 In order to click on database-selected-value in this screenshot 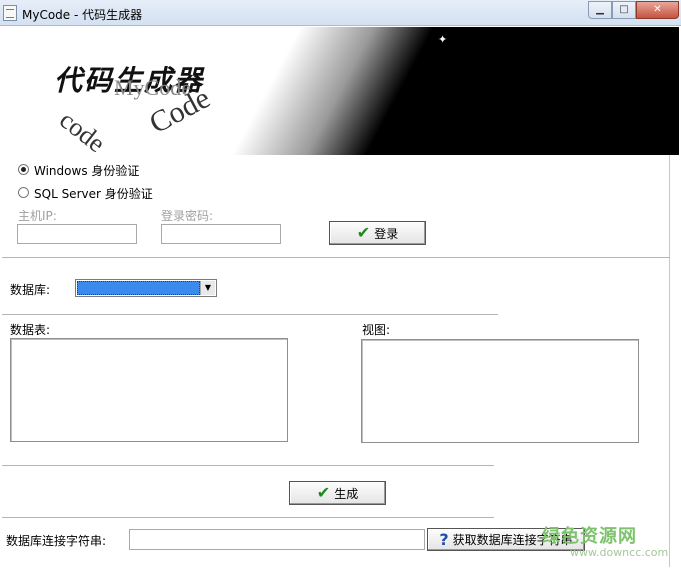, I will do `click(138, 288)`.